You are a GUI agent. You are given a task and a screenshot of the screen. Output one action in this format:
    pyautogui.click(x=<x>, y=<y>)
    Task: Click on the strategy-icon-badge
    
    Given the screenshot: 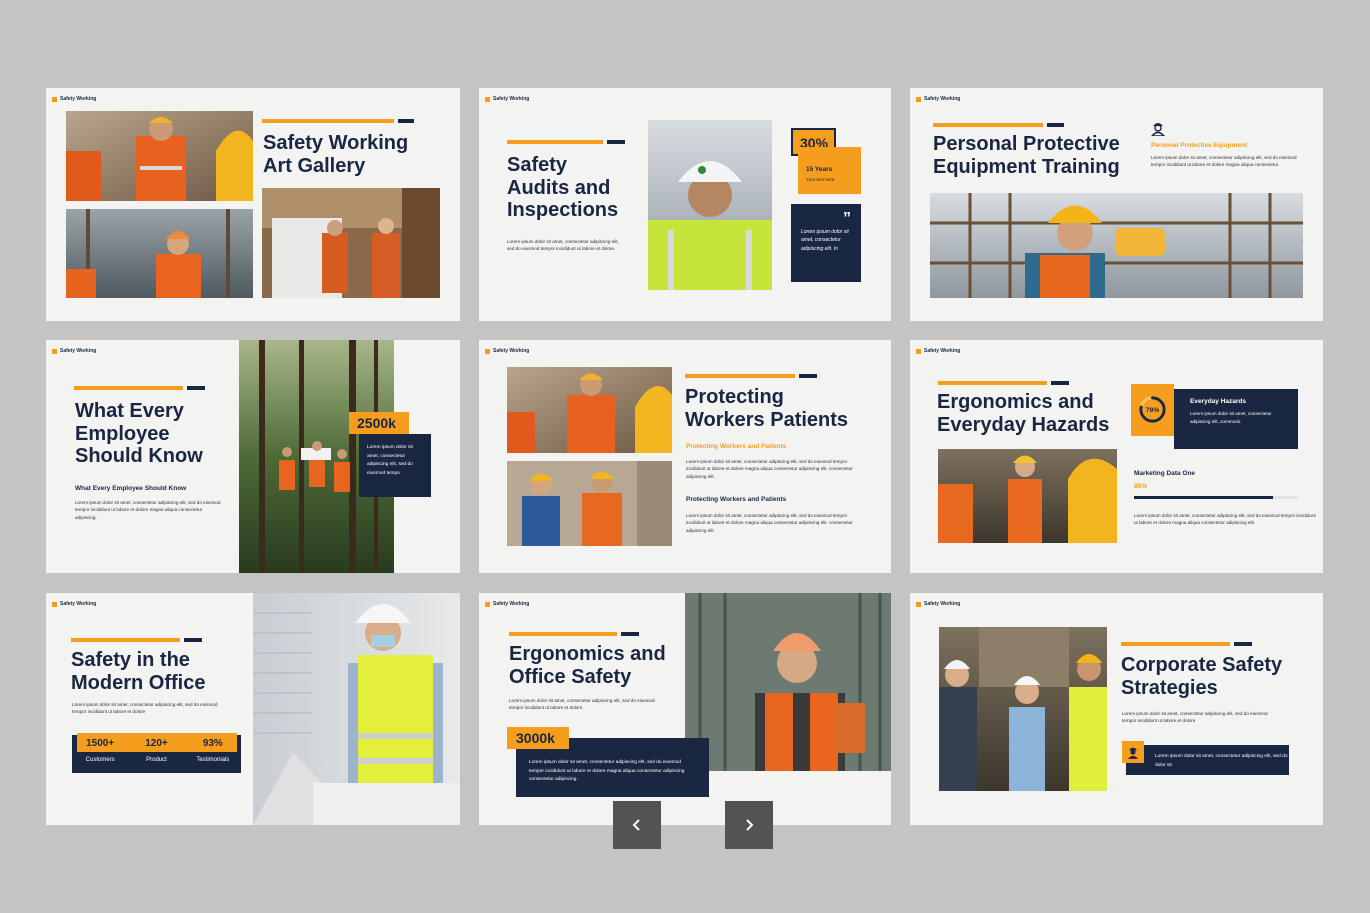 What is the action you would take?
    pyautogui.click(x=1133, y=752)
    